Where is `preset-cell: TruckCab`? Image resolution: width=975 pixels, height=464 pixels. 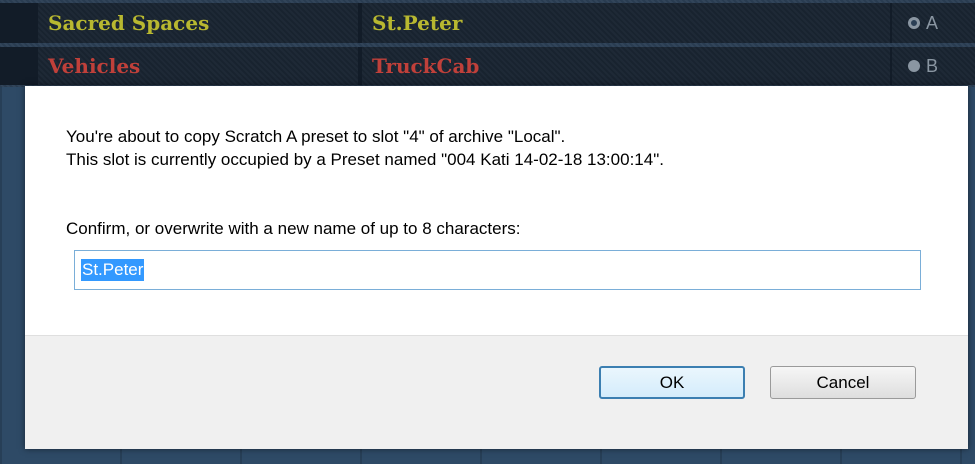 preset-cell: TruckCab is located at coordinates (626, 66).